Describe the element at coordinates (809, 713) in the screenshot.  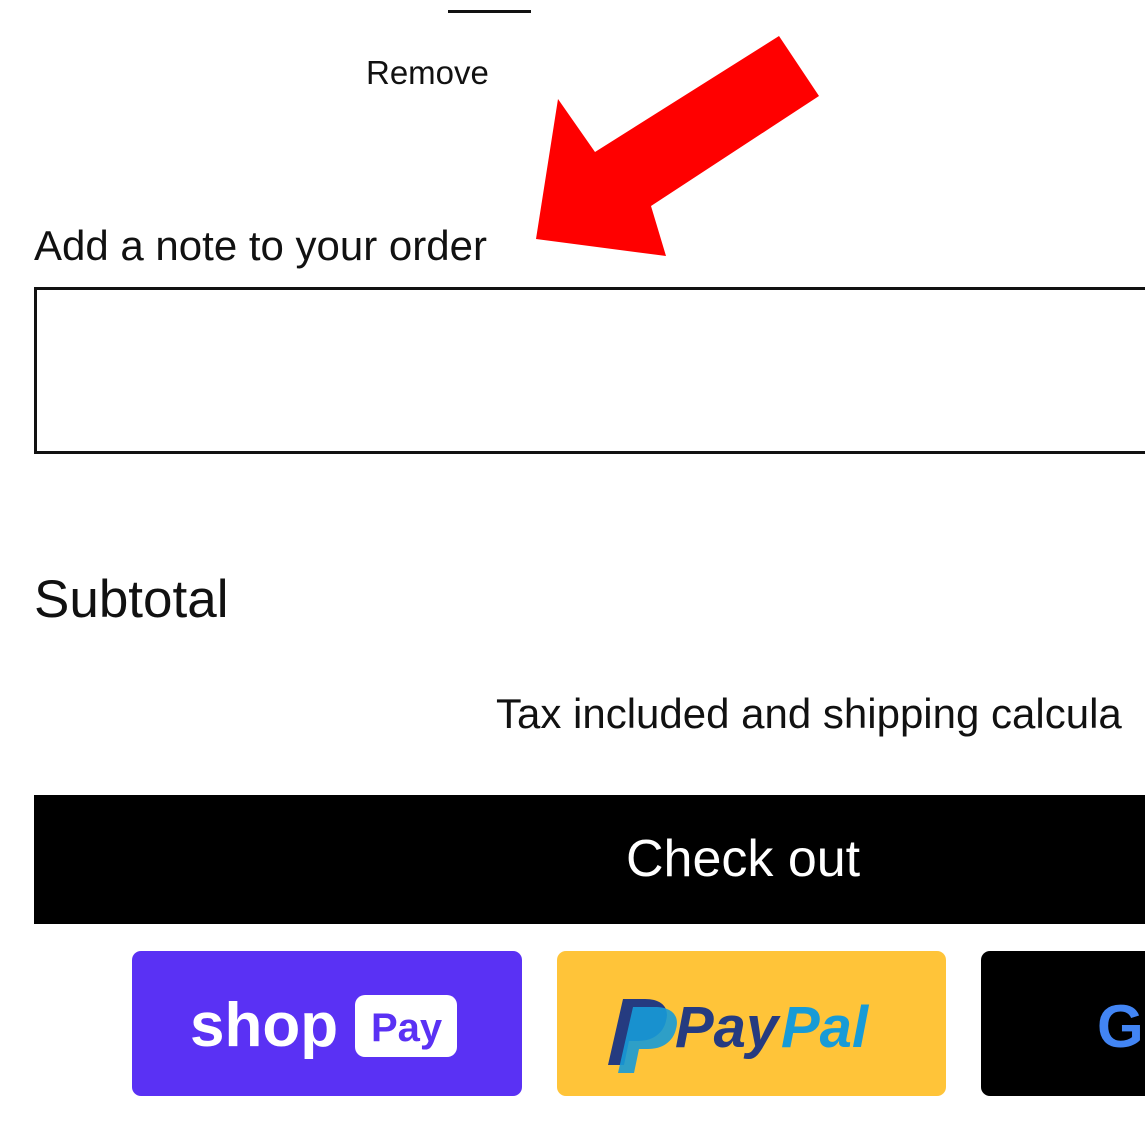
I see `tax-shipping-note: Tax included and shipping calcula` at that location.